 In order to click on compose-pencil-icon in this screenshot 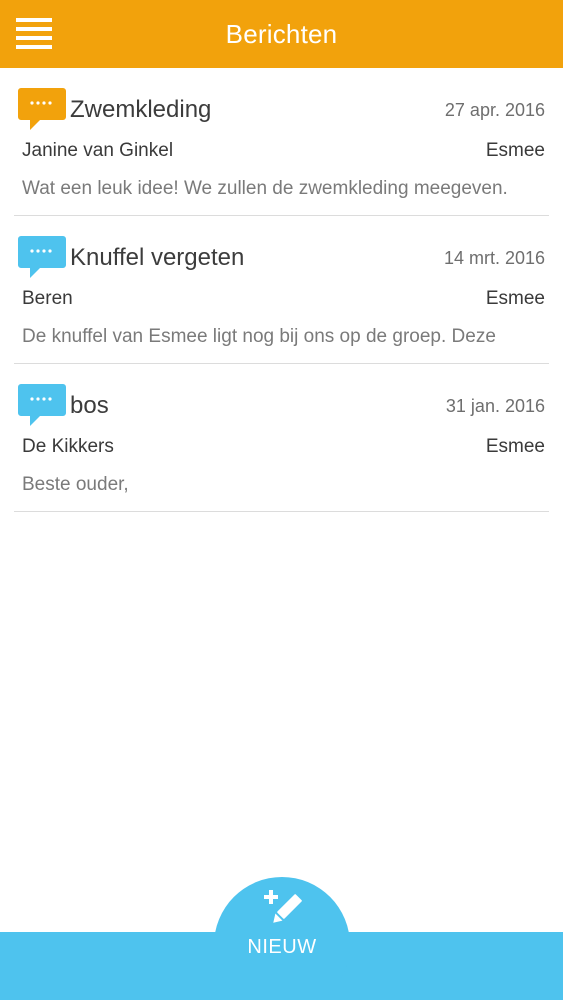, I will do `click(283, 906)`.